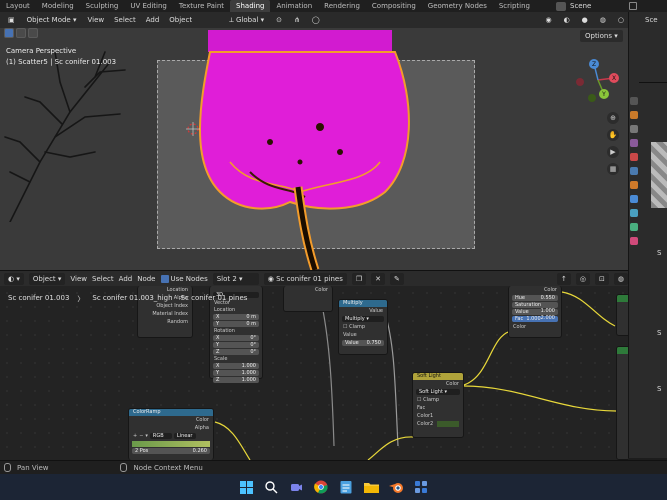 This screenshot has height=500, width=667. What do you see at coordinates (634, 227) in the screenshot?
I see `physics-tab-icon` at bounding box center [634, 227].